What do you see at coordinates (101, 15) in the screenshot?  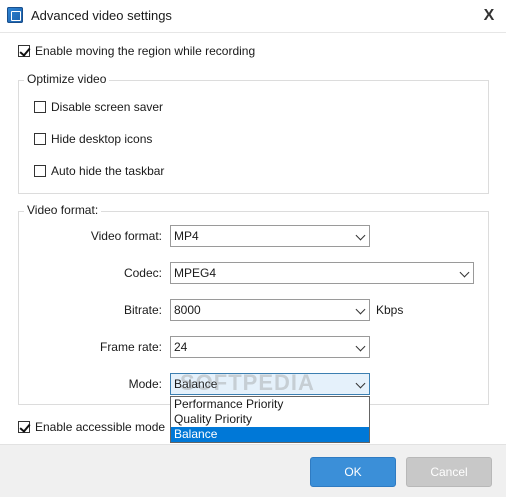 I see `window-title: Advanced video settings` at bounding box center [101, 15].